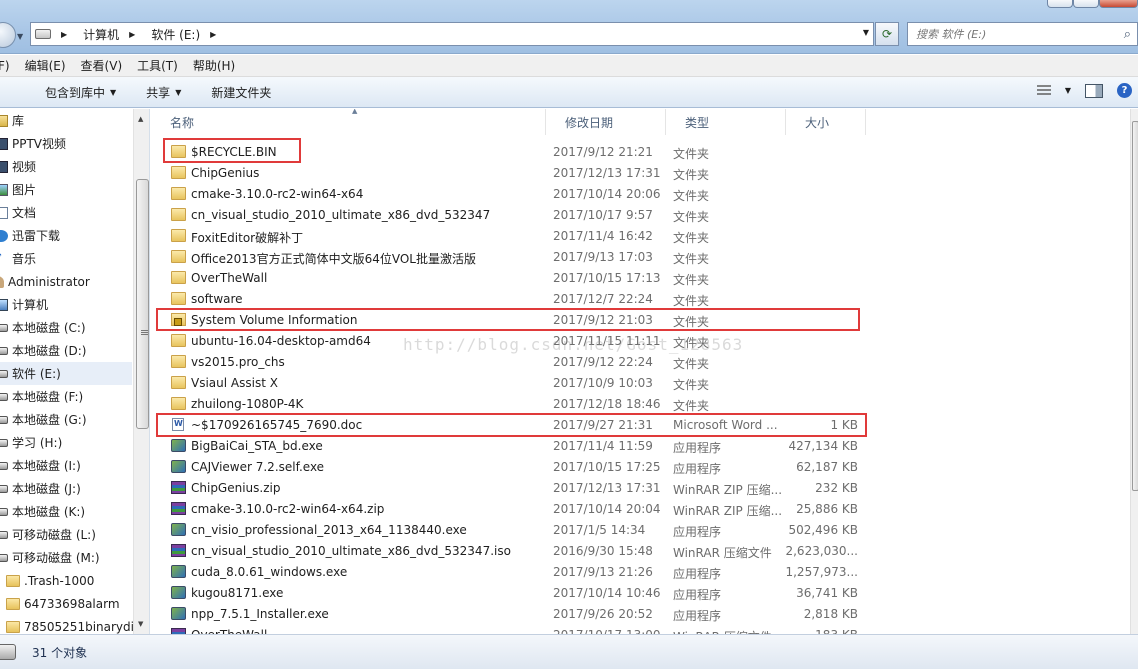  I want to click on sidebar-item: PPTV视频, so click(66, 143).